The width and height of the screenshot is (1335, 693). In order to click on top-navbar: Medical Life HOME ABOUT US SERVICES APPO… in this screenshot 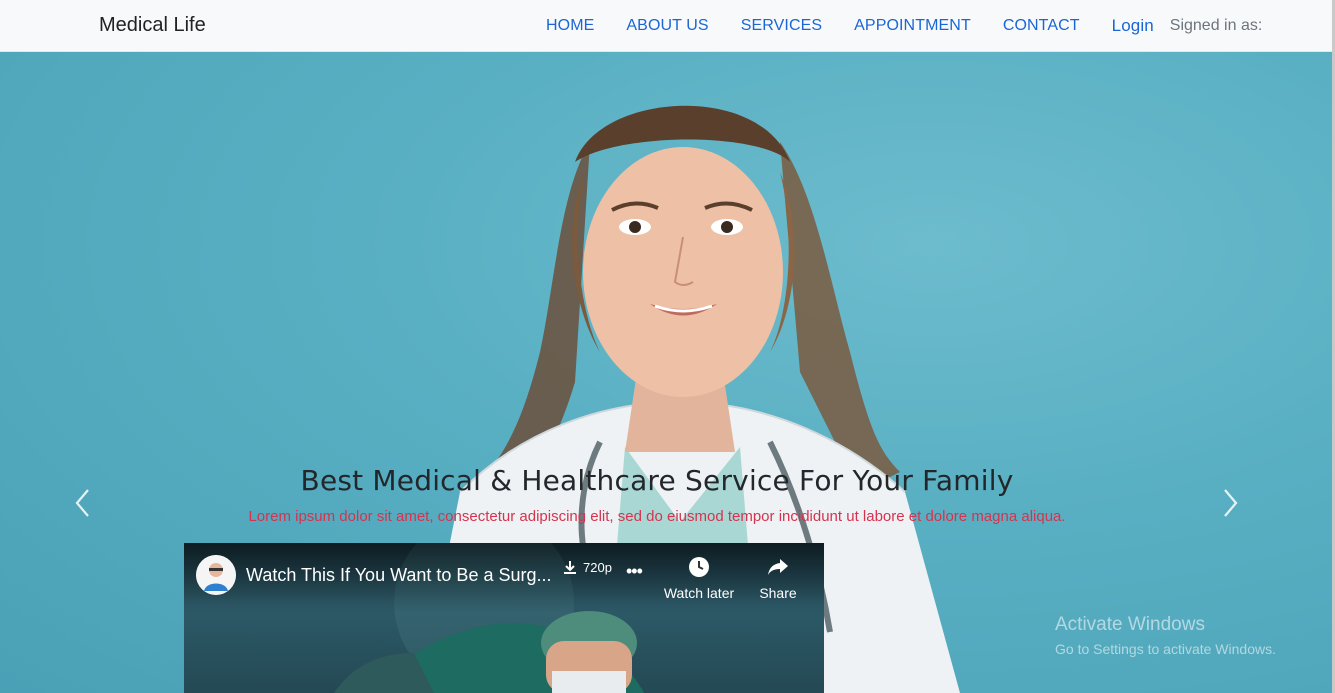, I will do `click(667, 26)`.